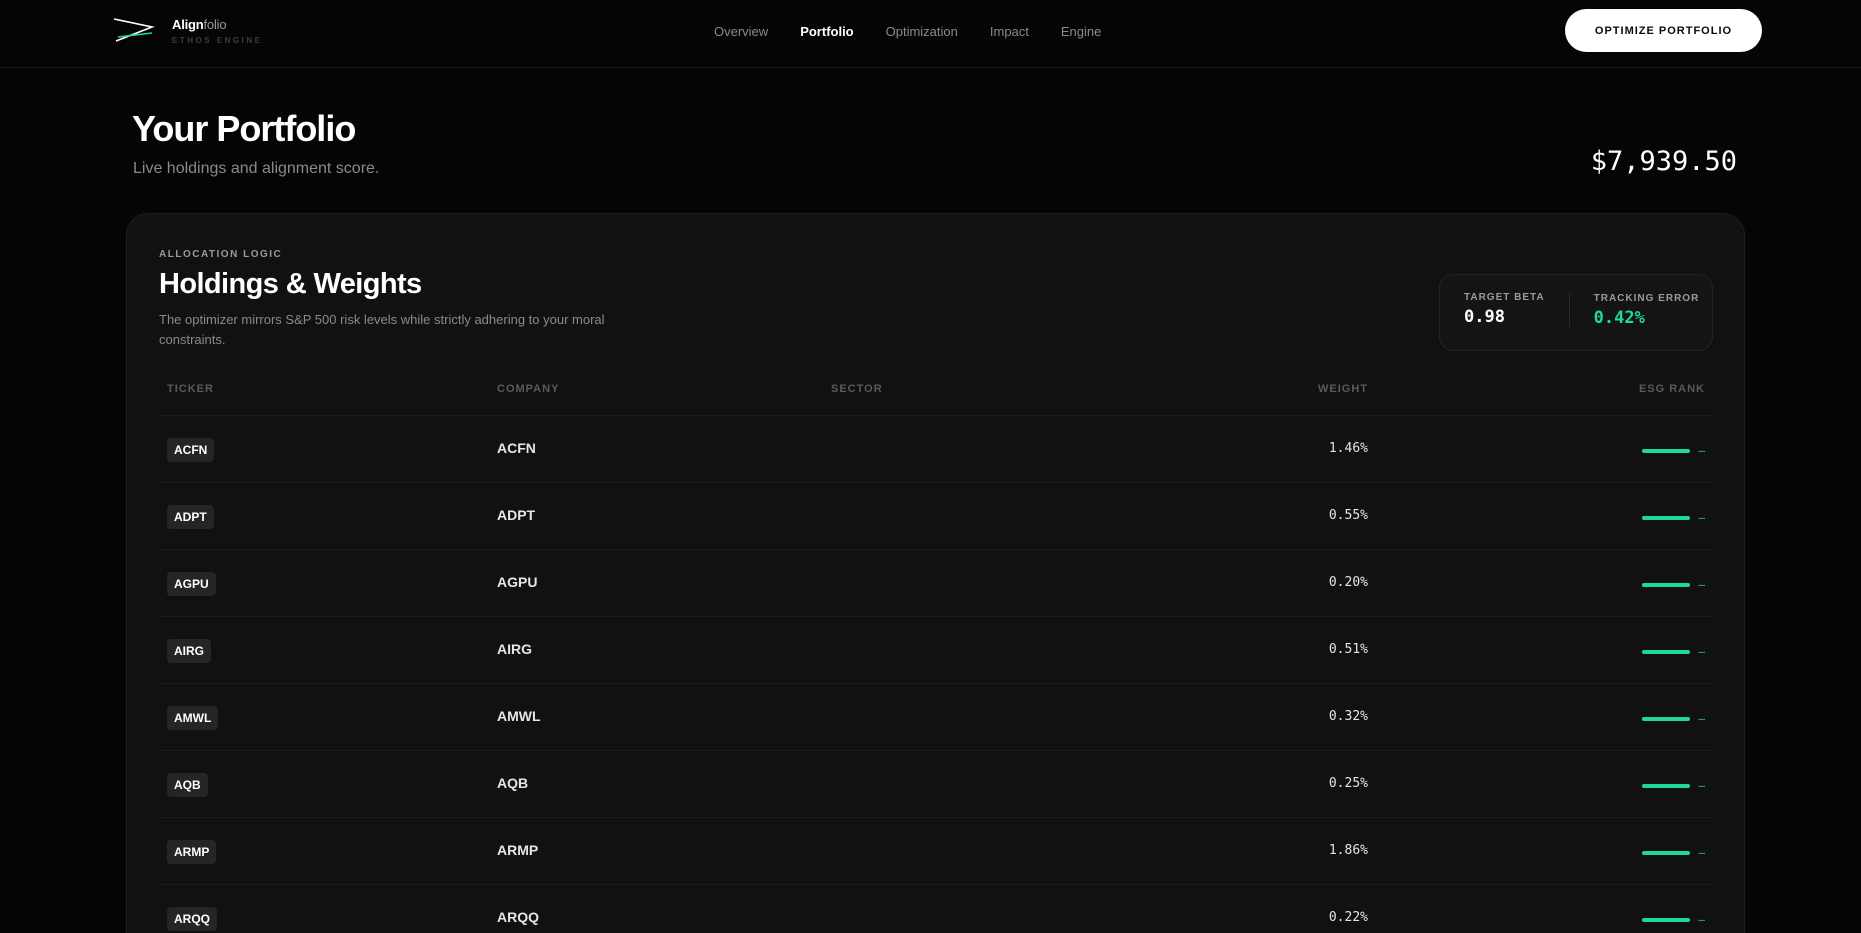  Describe the element at coordinates (1646, 298) in the screenshot. I see `metric-label: TRACKING ERROR` at that location.